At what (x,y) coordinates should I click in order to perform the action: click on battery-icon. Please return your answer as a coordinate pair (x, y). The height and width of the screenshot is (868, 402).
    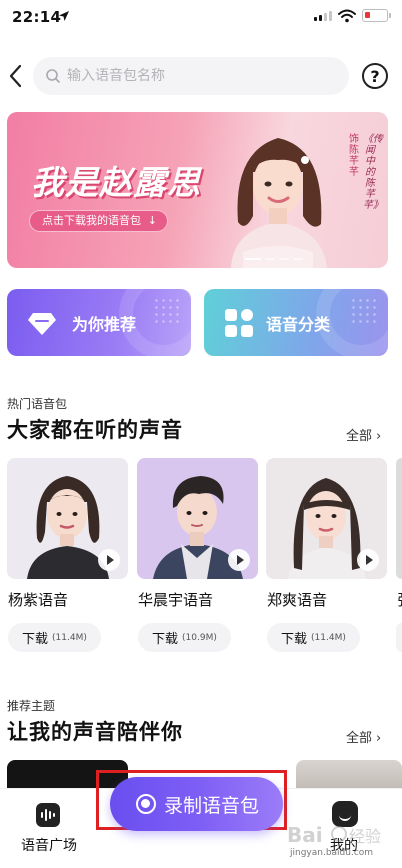
    Looking at the image, I should click on (376, 15).